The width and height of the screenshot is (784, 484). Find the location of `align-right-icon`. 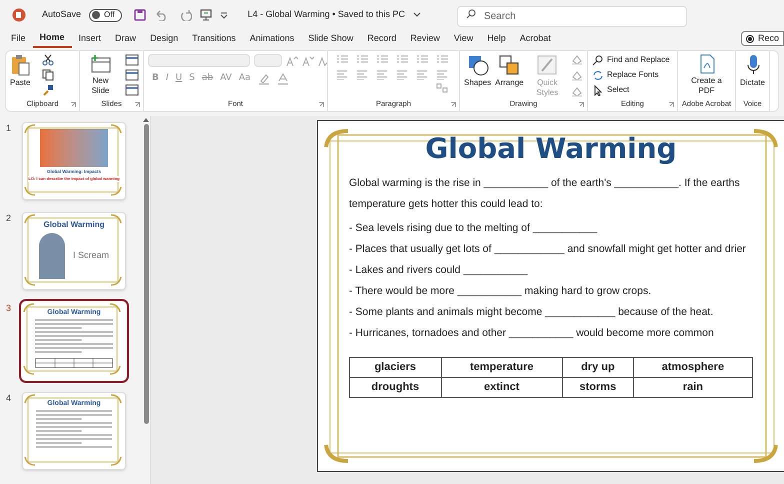

align-right-icon is located at coordinates (382, 75).